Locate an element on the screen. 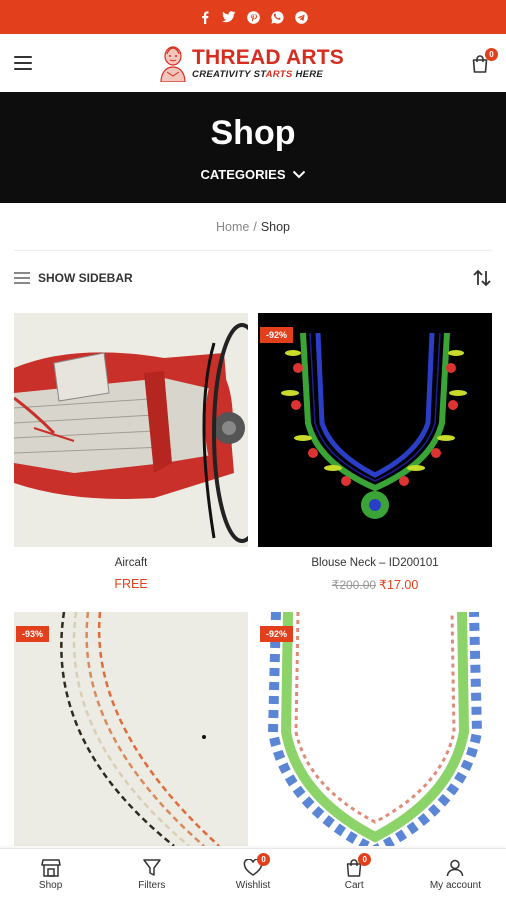 The height and width of the screenshot is (900, 506). sale-badge: -93% is located at coordinates (33, 634).